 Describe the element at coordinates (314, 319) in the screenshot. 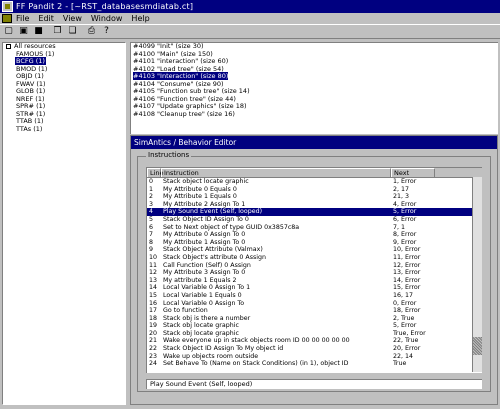

I see `table-row: 18 Stack obj is there a number 2, True` at that location.